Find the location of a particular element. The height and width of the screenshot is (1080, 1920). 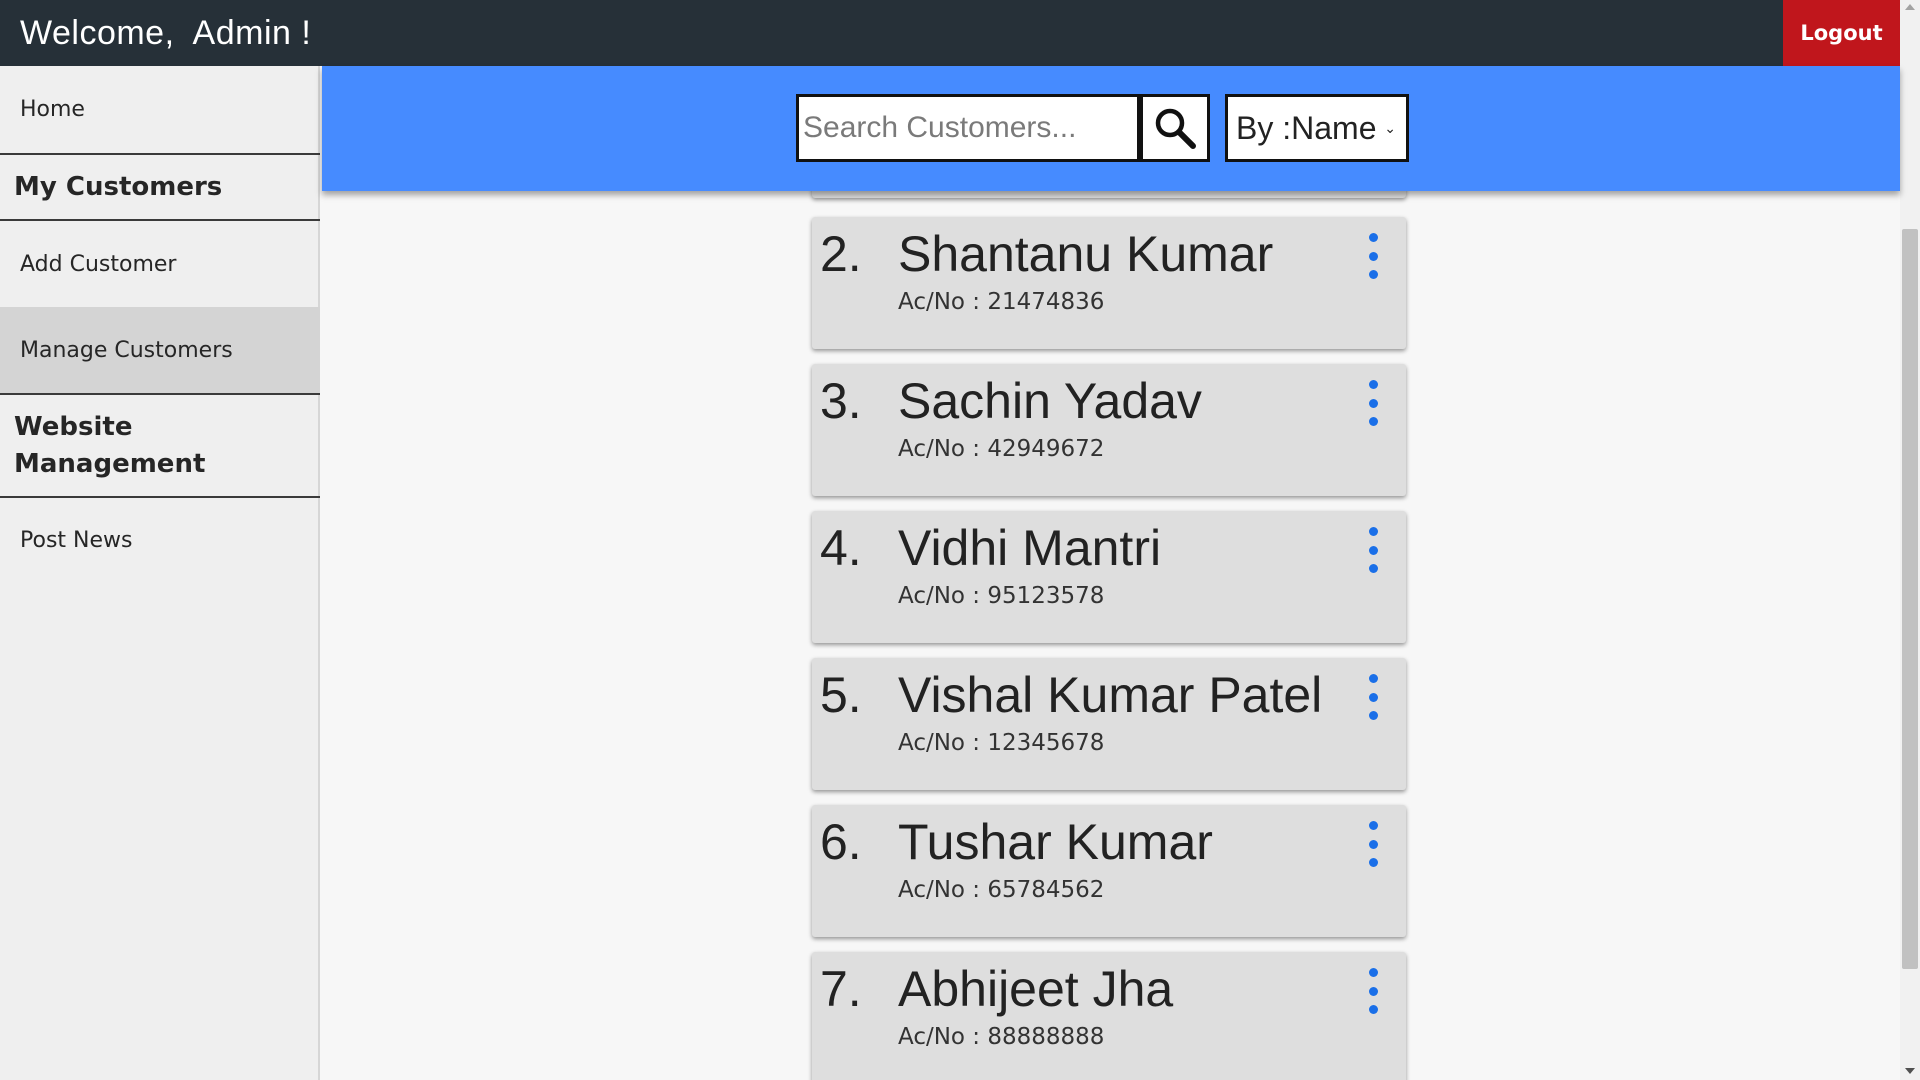

customer-card is located at coordinates (1109, 194).